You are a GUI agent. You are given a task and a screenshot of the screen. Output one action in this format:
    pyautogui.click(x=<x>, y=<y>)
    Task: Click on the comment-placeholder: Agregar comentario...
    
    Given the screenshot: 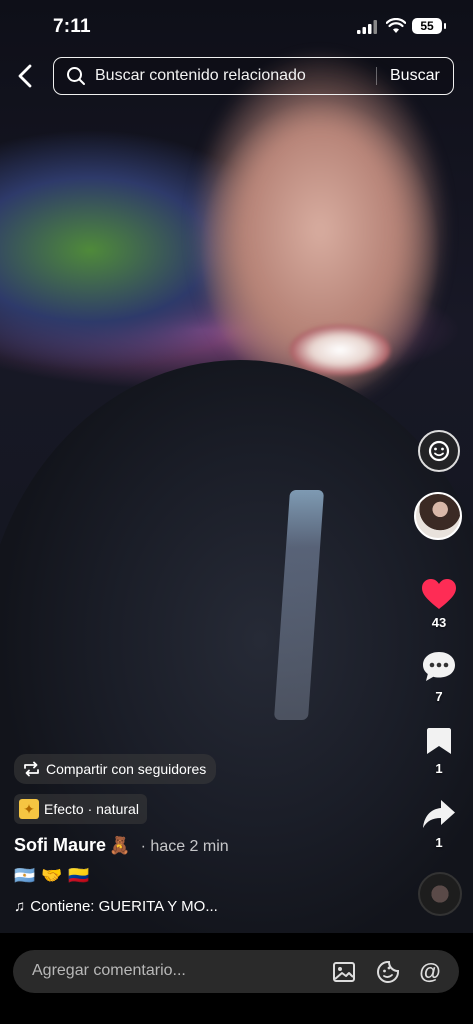 What is the action you would take?
    pyautogui.click(x=109, y=970)
    